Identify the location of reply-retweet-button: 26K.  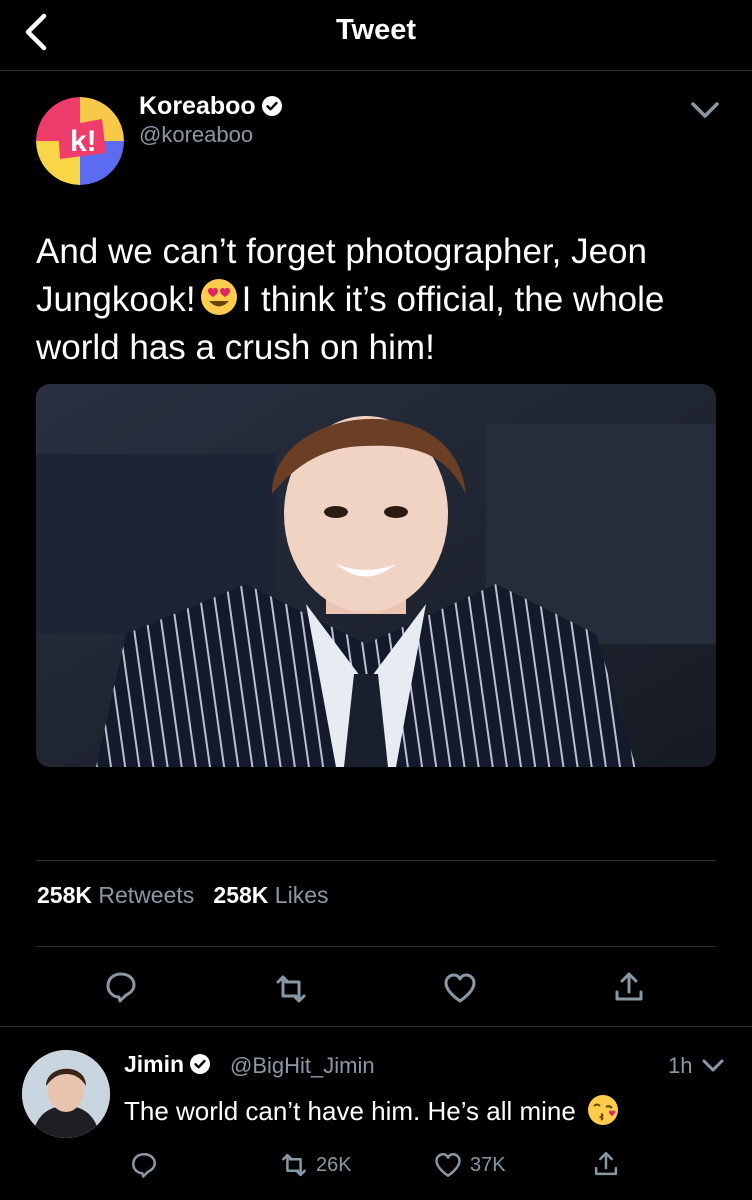
(316, 1165).